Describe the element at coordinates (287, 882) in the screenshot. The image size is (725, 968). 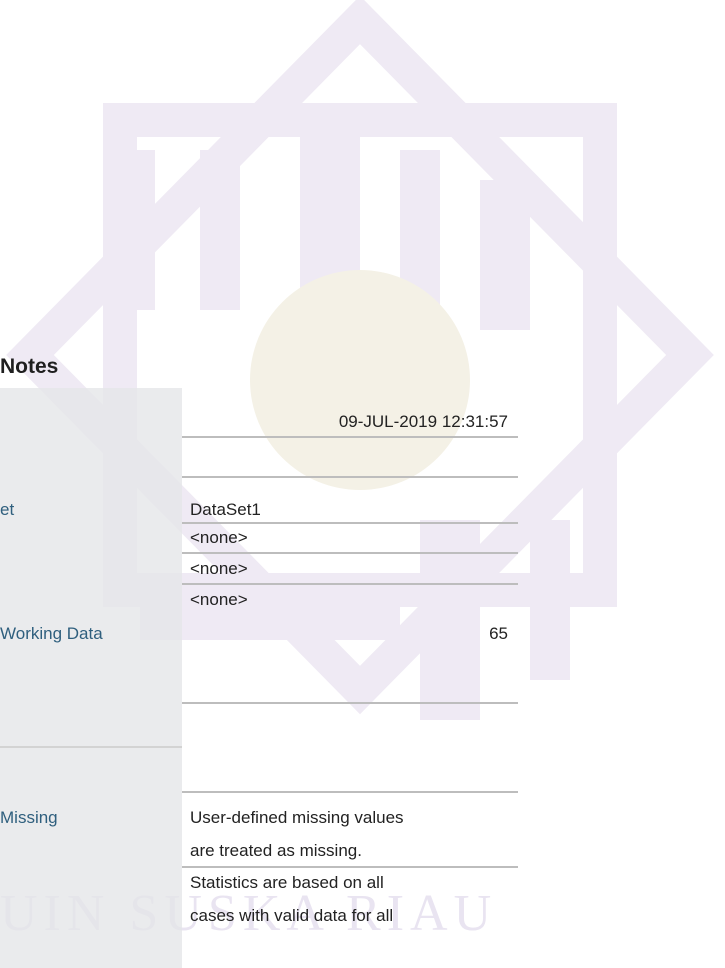
I see `cases-used-line1: Statistics are based on all` at that location.